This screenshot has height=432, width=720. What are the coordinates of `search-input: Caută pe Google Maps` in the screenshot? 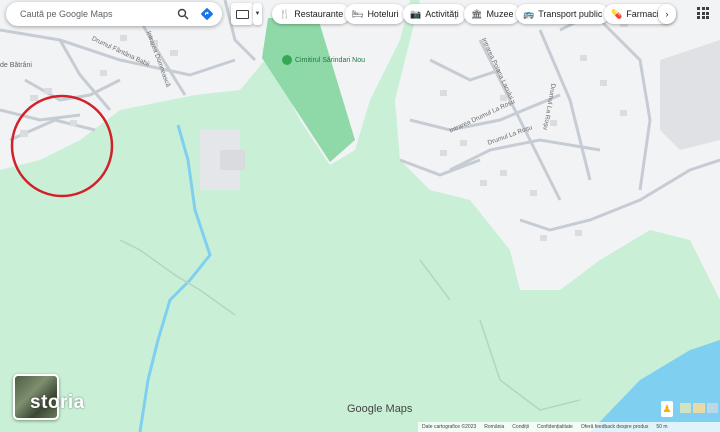 It's located at (97, 14).